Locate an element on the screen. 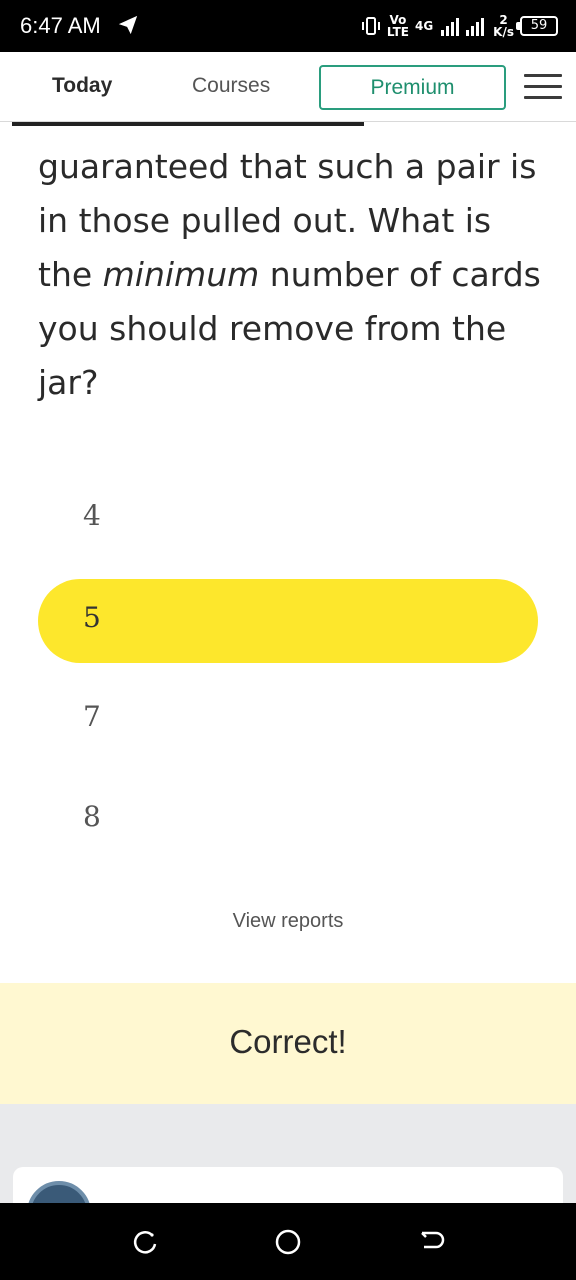 The width and height of the screenshot is (576, 1280). view-reports-link: View reports is located at coordinates (288, 921).